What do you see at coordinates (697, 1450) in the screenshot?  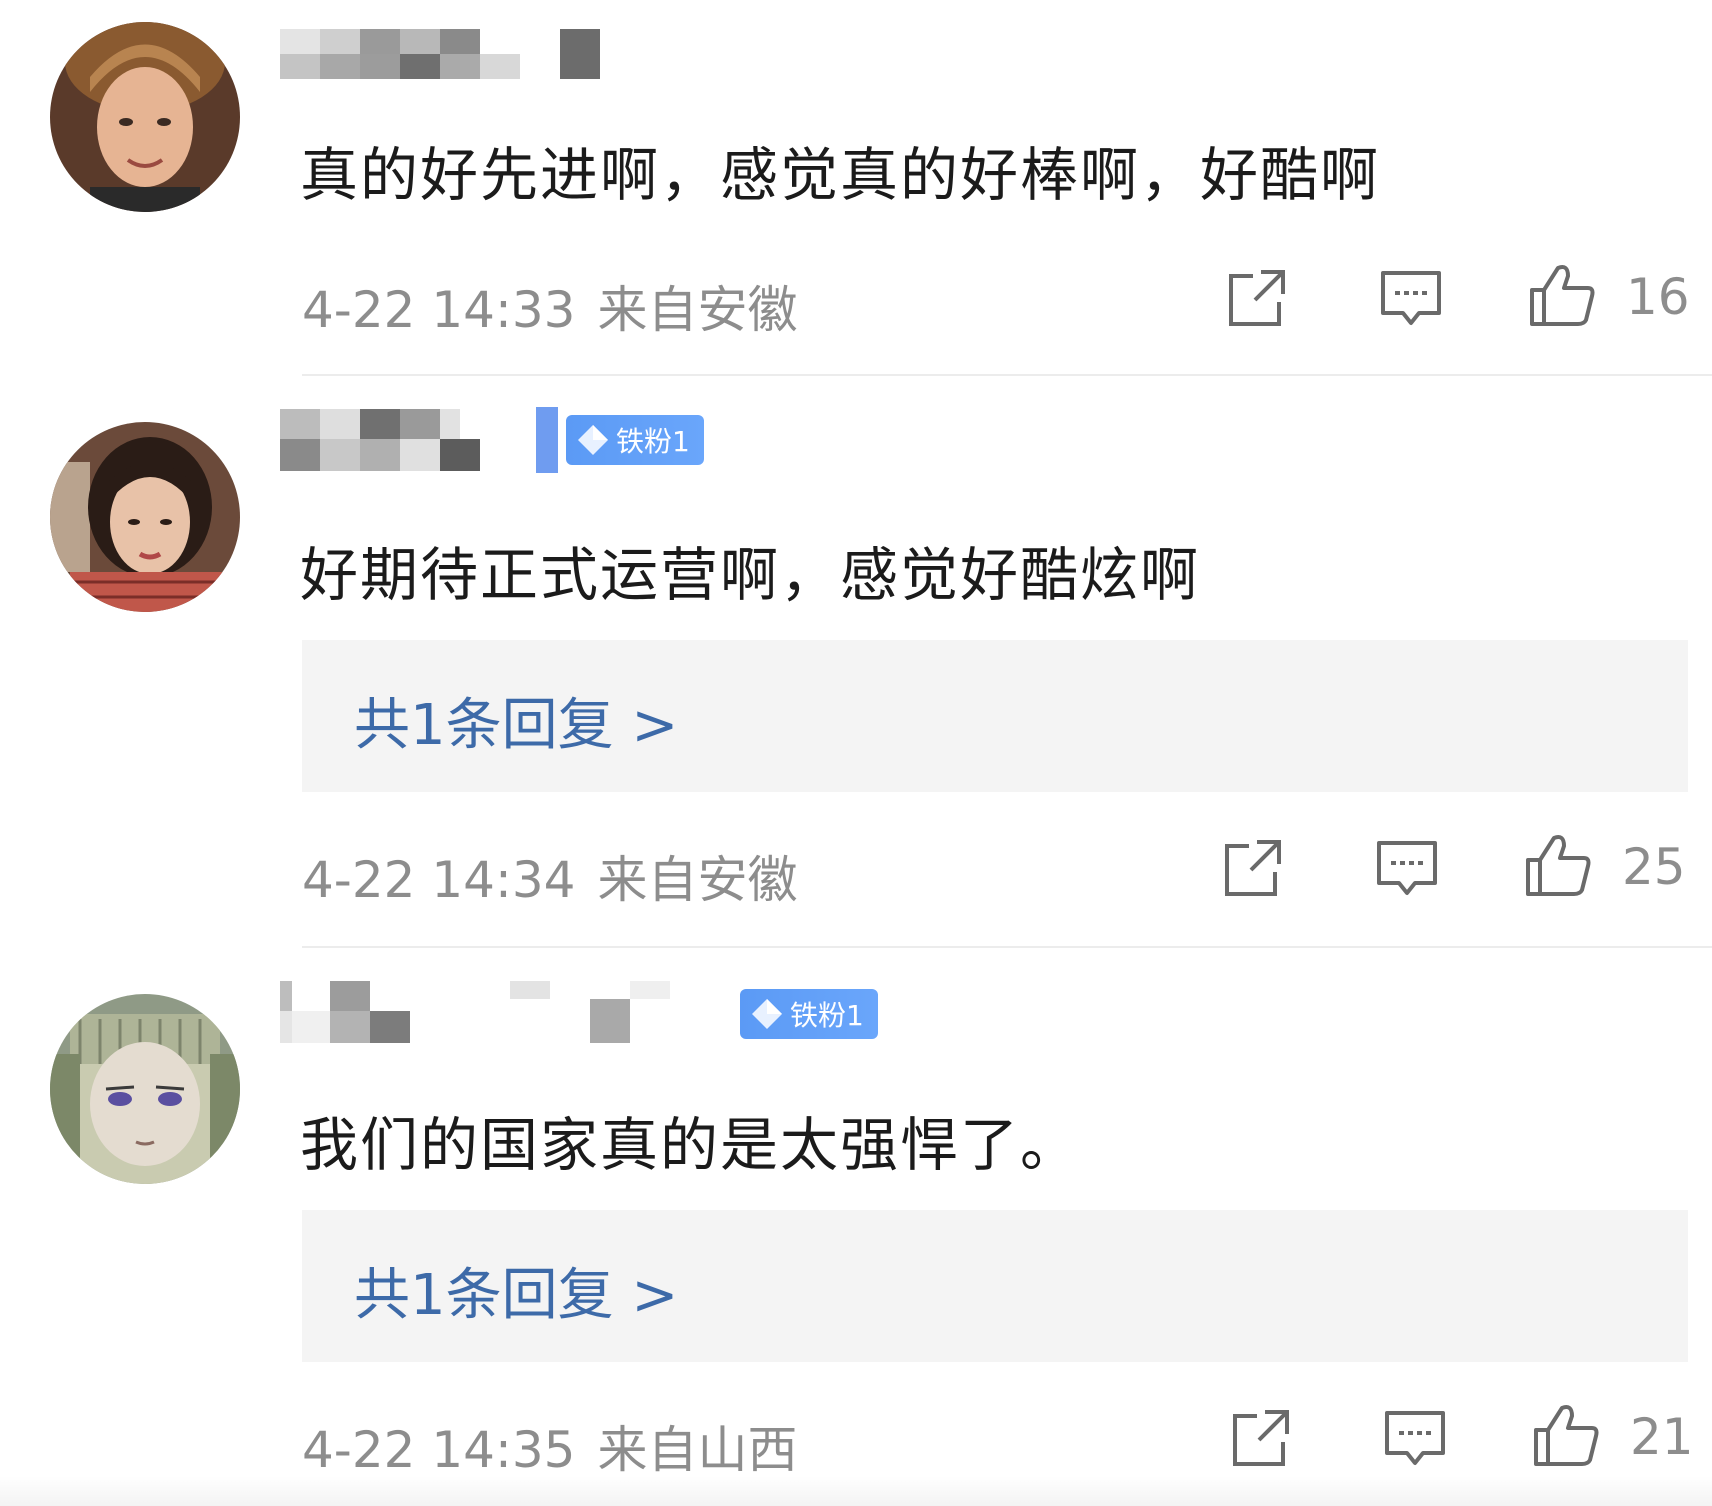 I see `comment-location: 来自山西` at bounding box center [697, 1450].